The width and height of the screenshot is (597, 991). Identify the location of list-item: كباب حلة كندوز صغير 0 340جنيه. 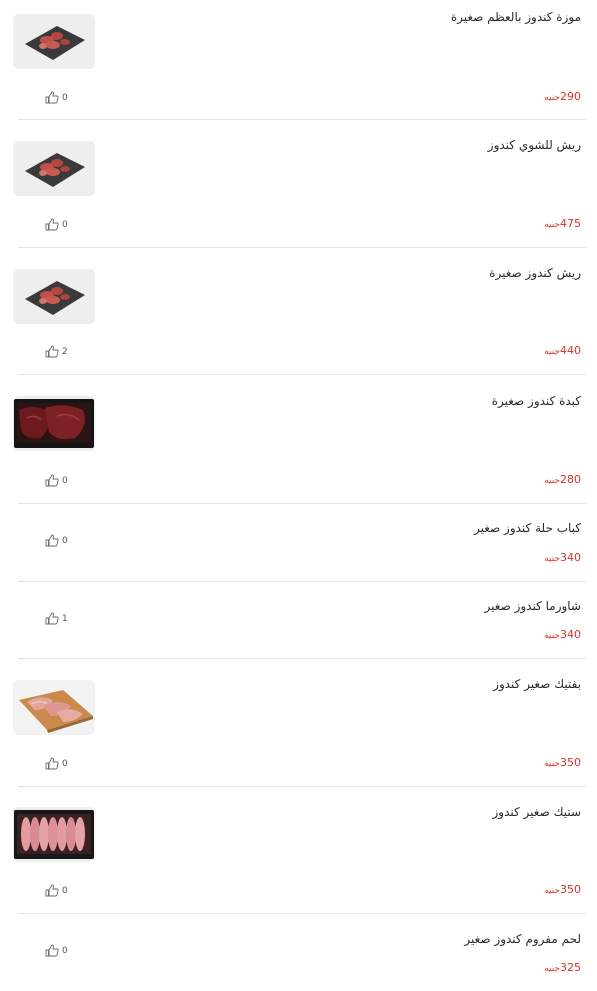
(298, 543).